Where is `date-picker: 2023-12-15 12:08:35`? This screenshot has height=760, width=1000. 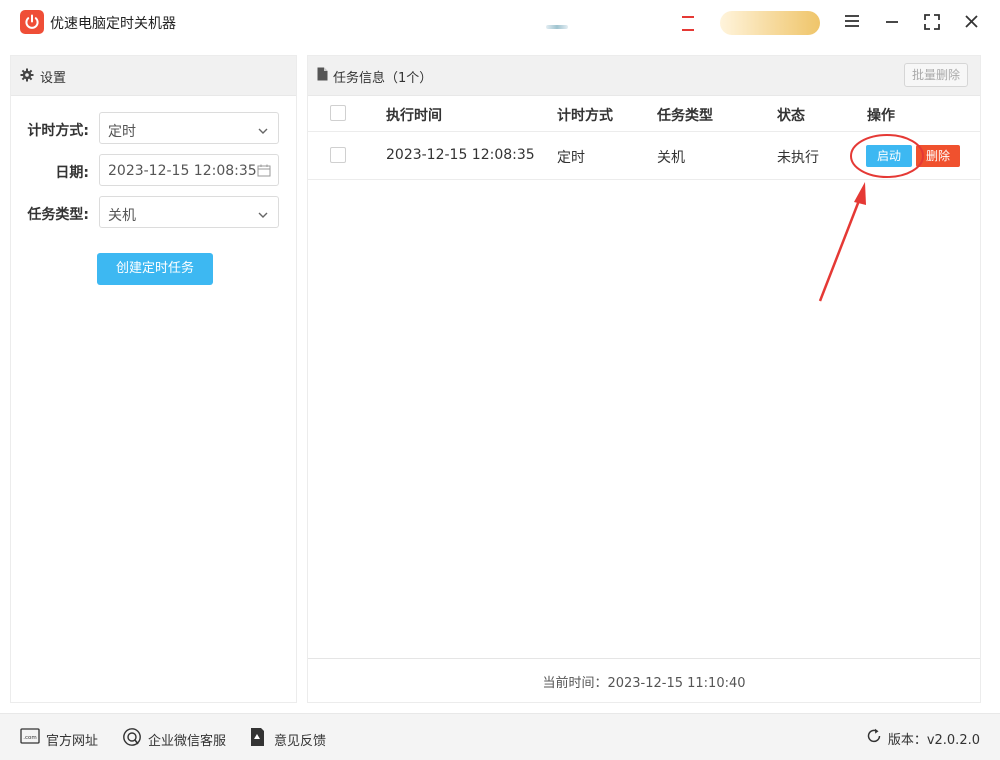 date-picker: 2023-12-15 12:08:35 is located at coordinates (189, 170).